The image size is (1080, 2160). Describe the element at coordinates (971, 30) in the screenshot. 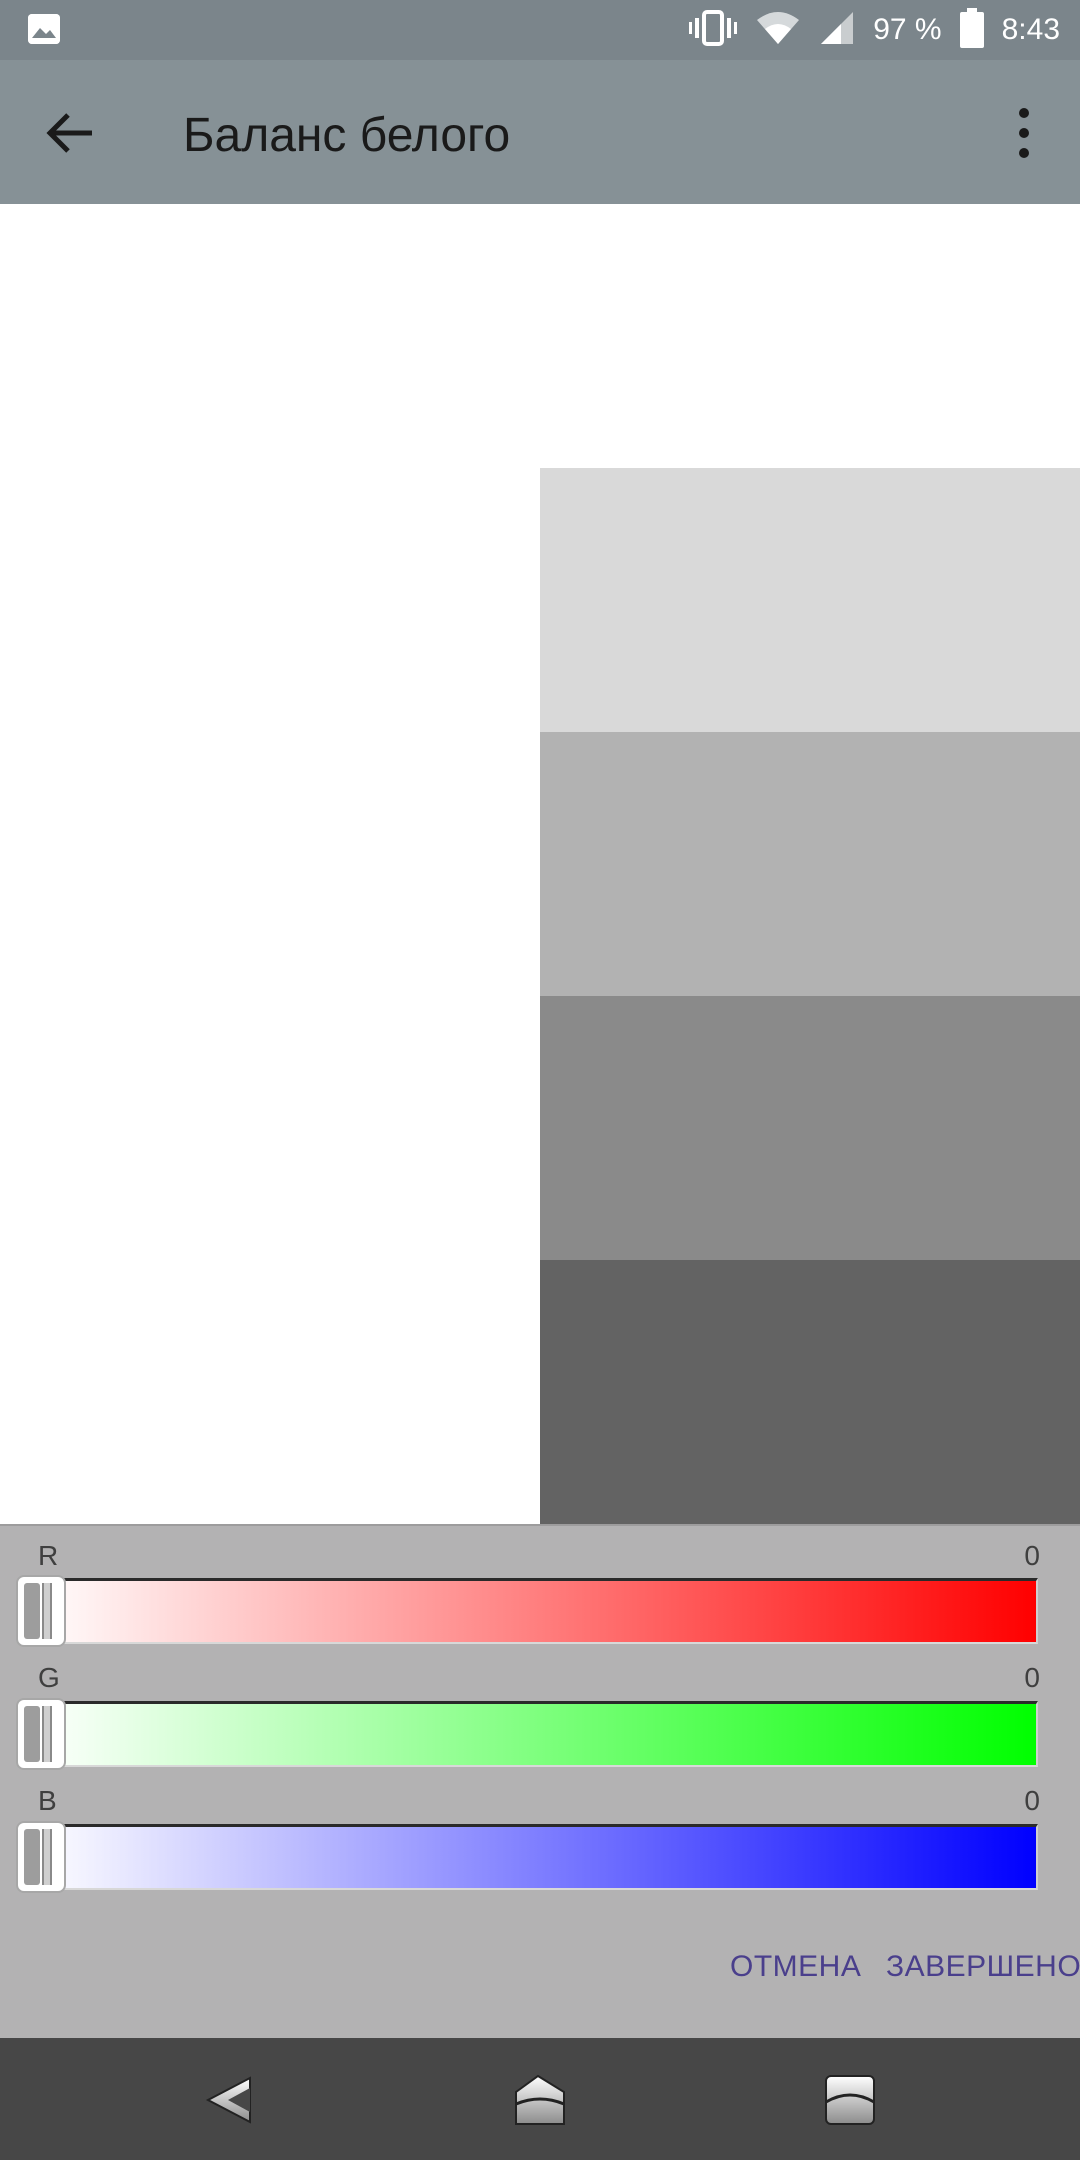

I see `battery-icon` at that location.